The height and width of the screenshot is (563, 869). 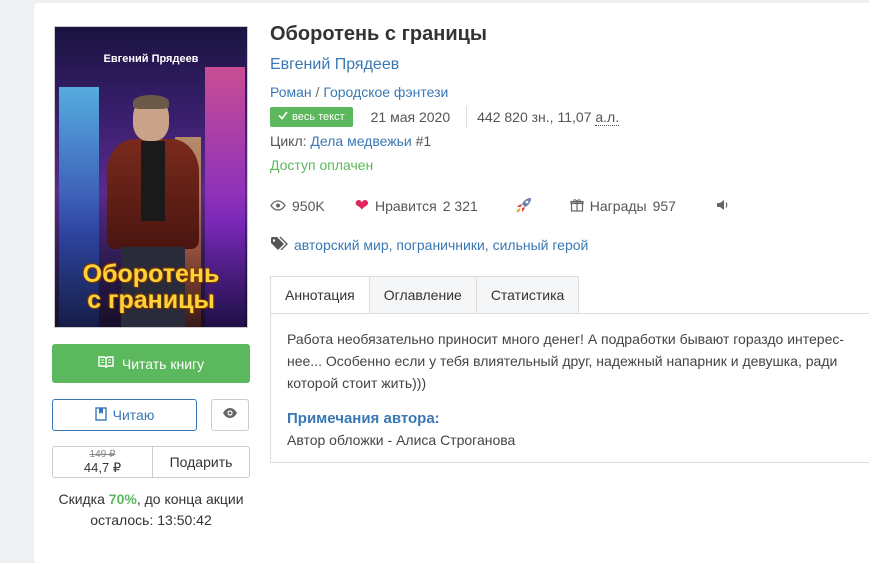 What do you see at coordinates (467, 117) in the screenshot?
I see `divider` at bounding box center [467, 117].